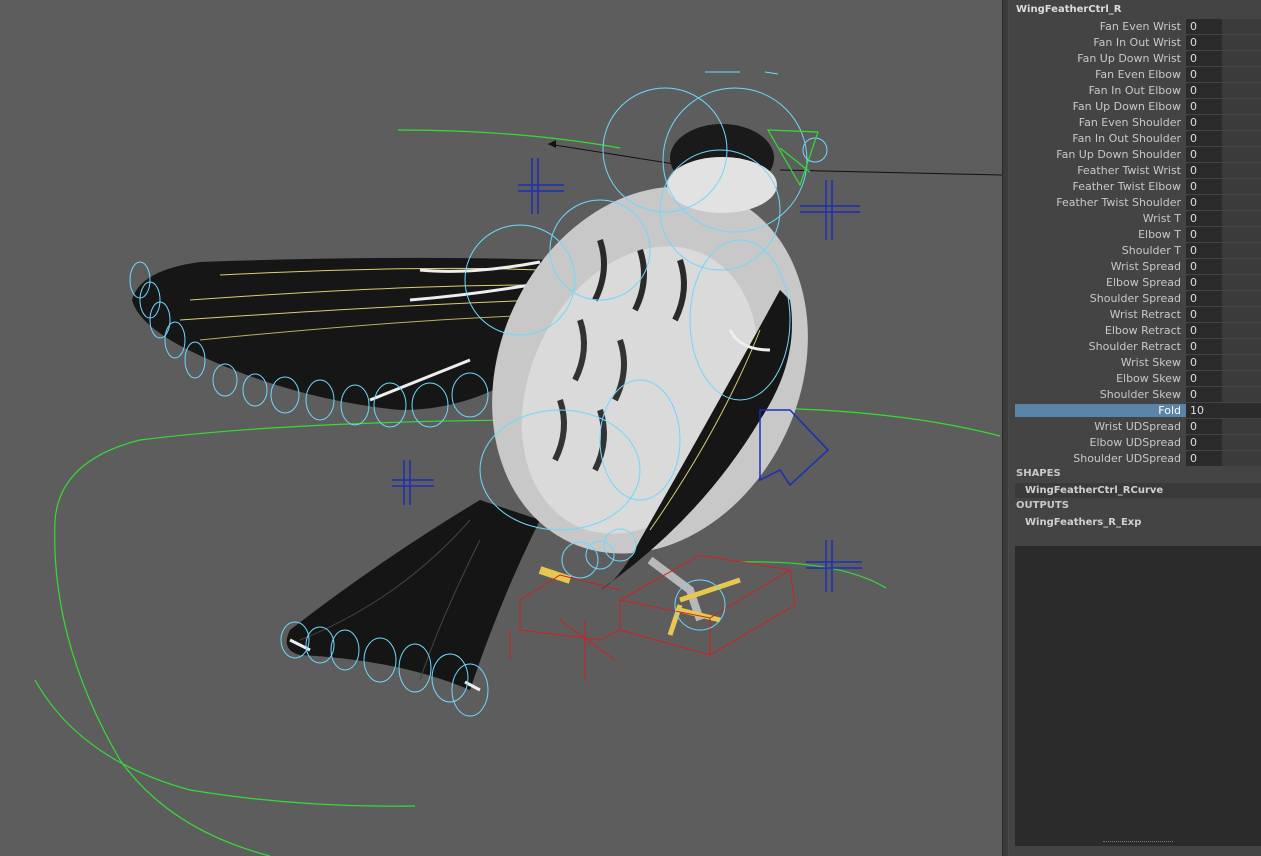  What do you see at coordinates (1100, 138) in the screenshot?
I see `attribute-label: Fan In Out Shoulder` at bounding box center [1100, 138].